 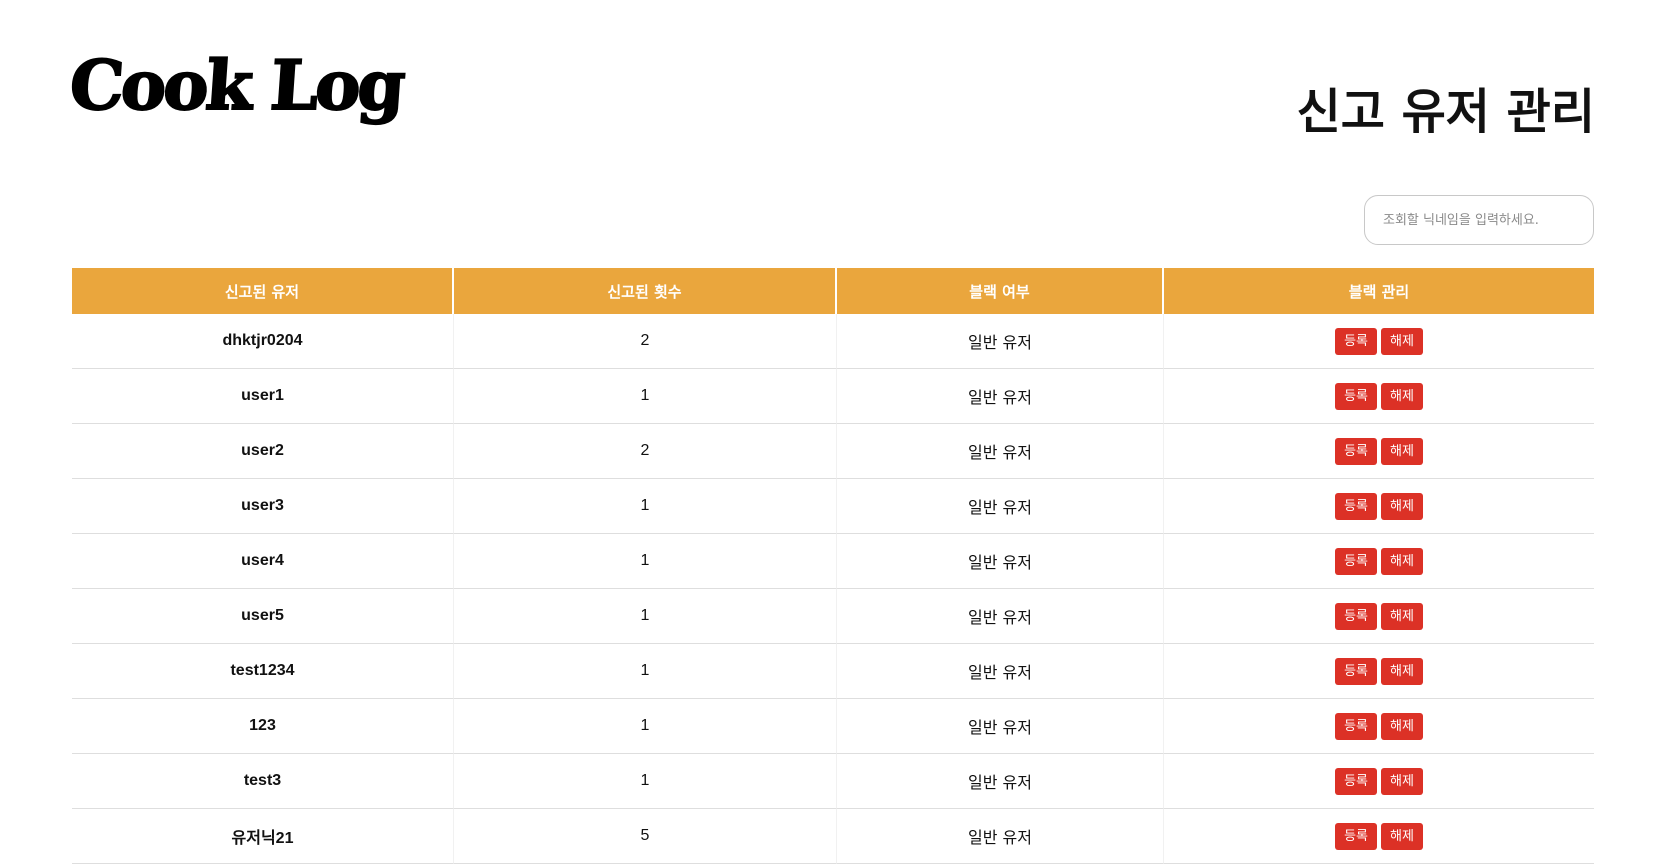 I want to click on table-row: 123 1 일반 유저 등록 해제, so click(x=833, y=726).